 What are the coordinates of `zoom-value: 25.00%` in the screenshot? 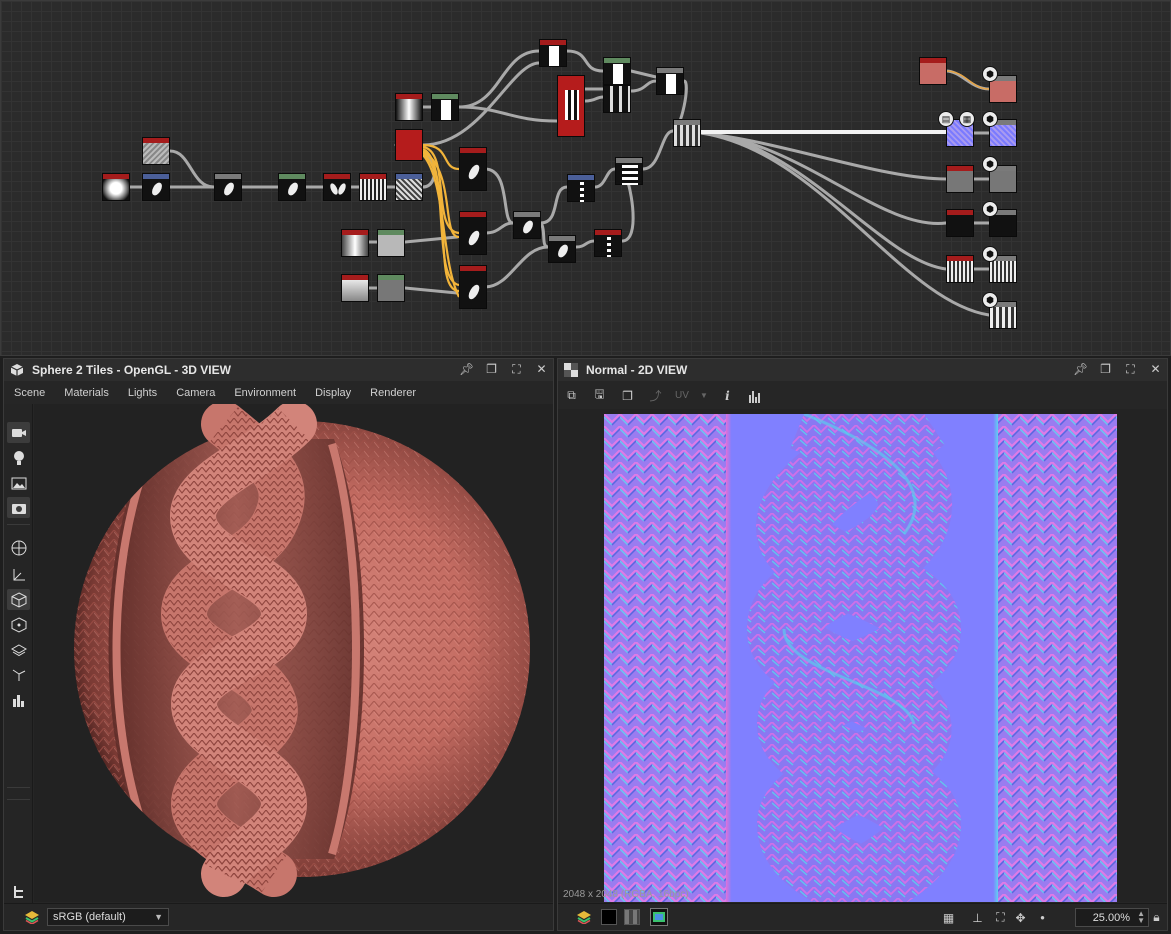 It's located at (1111, 917).